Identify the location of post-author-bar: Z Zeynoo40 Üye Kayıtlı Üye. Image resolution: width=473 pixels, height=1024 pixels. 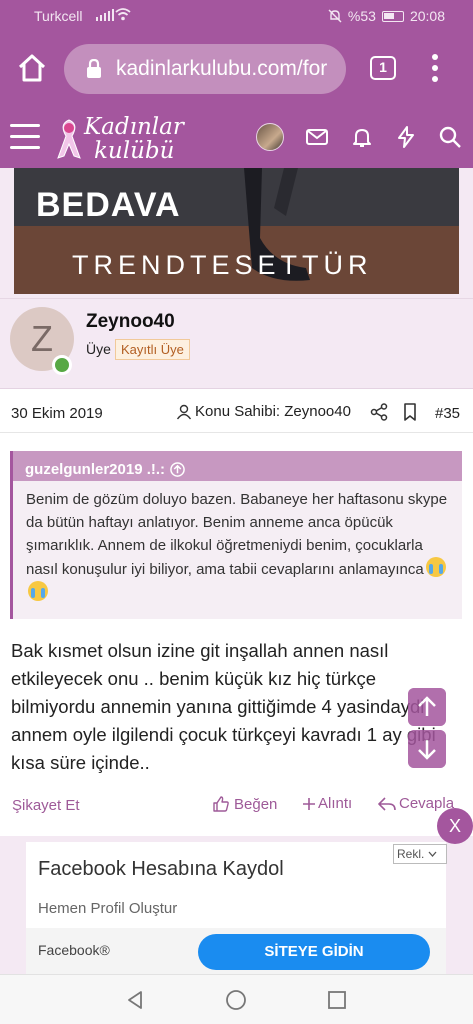
(236, 344).